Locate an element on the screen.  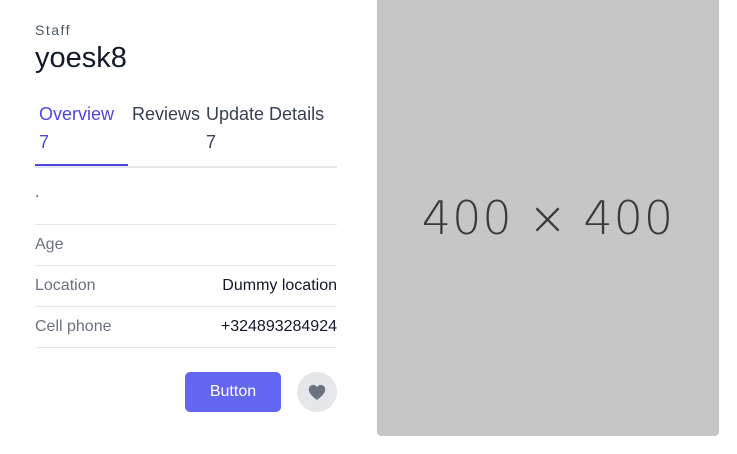
detail-label: Cell phone is located at coordinates (73, 326).